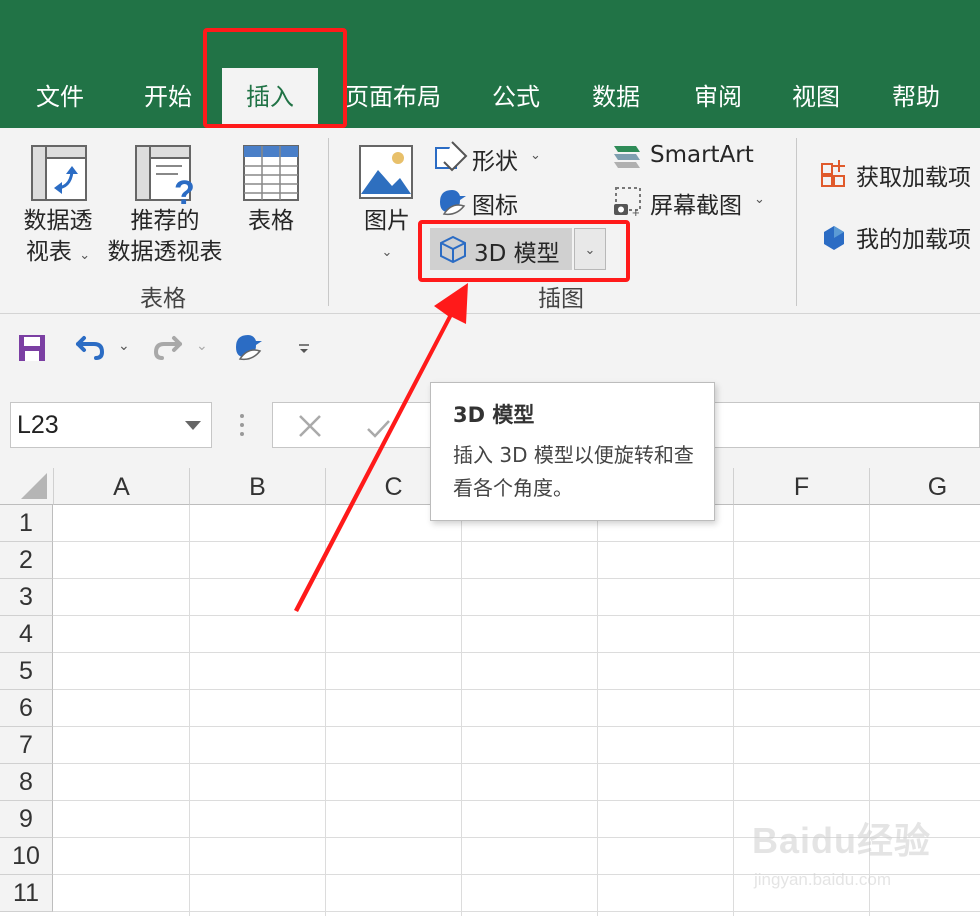 The width and height of the screenshot is (980, 916). I want to click on smartart-icon, so click(627, 157).